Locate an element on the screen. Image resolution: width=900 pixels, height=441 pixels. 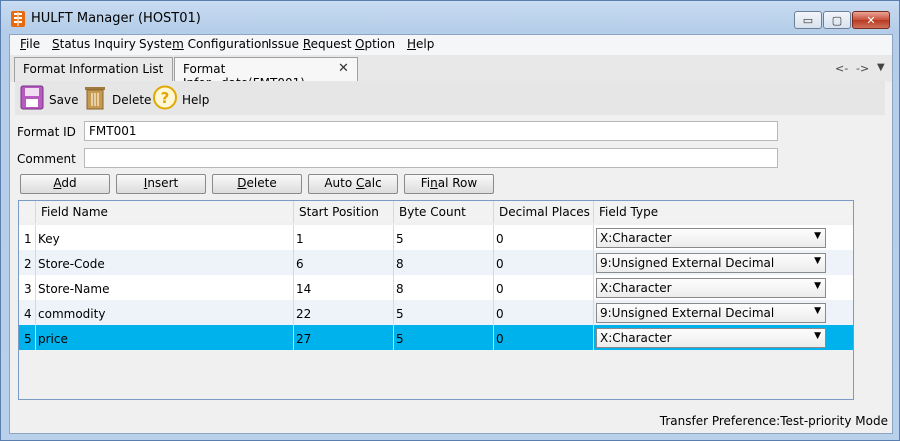
cell-field-name: Key is located at coordinates (165, 237).